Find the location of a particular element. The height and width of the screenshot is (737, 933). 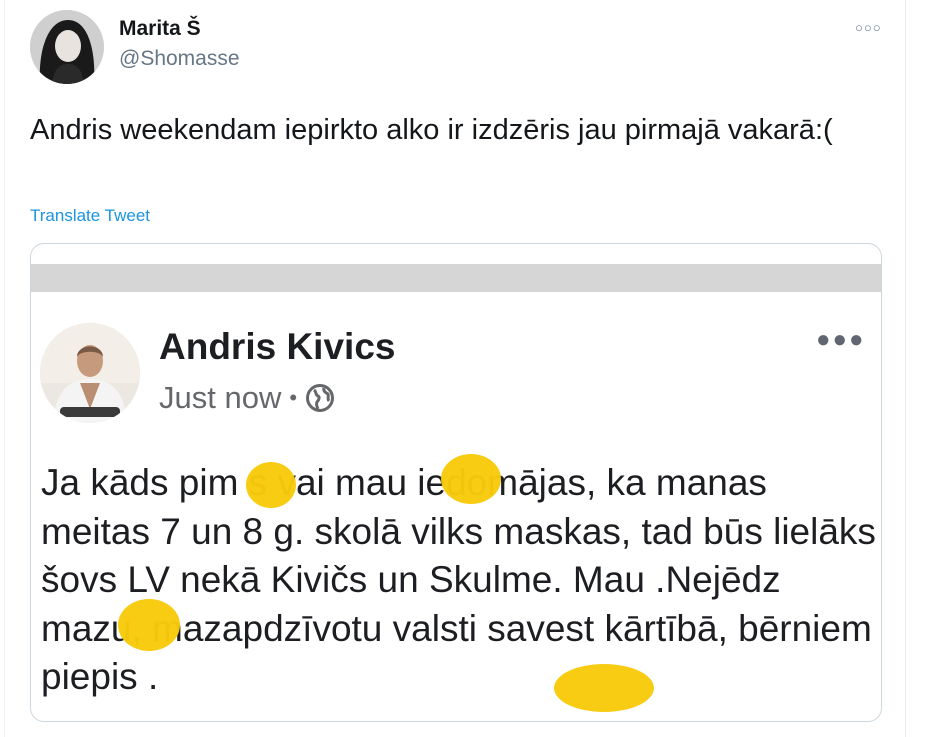

right-border is located at coordinates (905, 368).